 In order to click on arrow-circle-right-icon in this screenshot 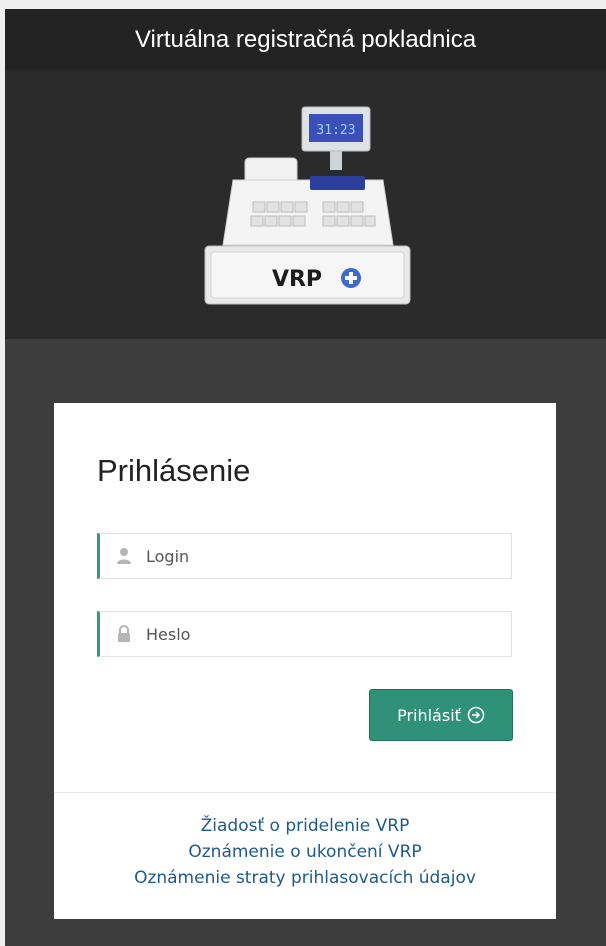, I will do `click(476, 715)`.